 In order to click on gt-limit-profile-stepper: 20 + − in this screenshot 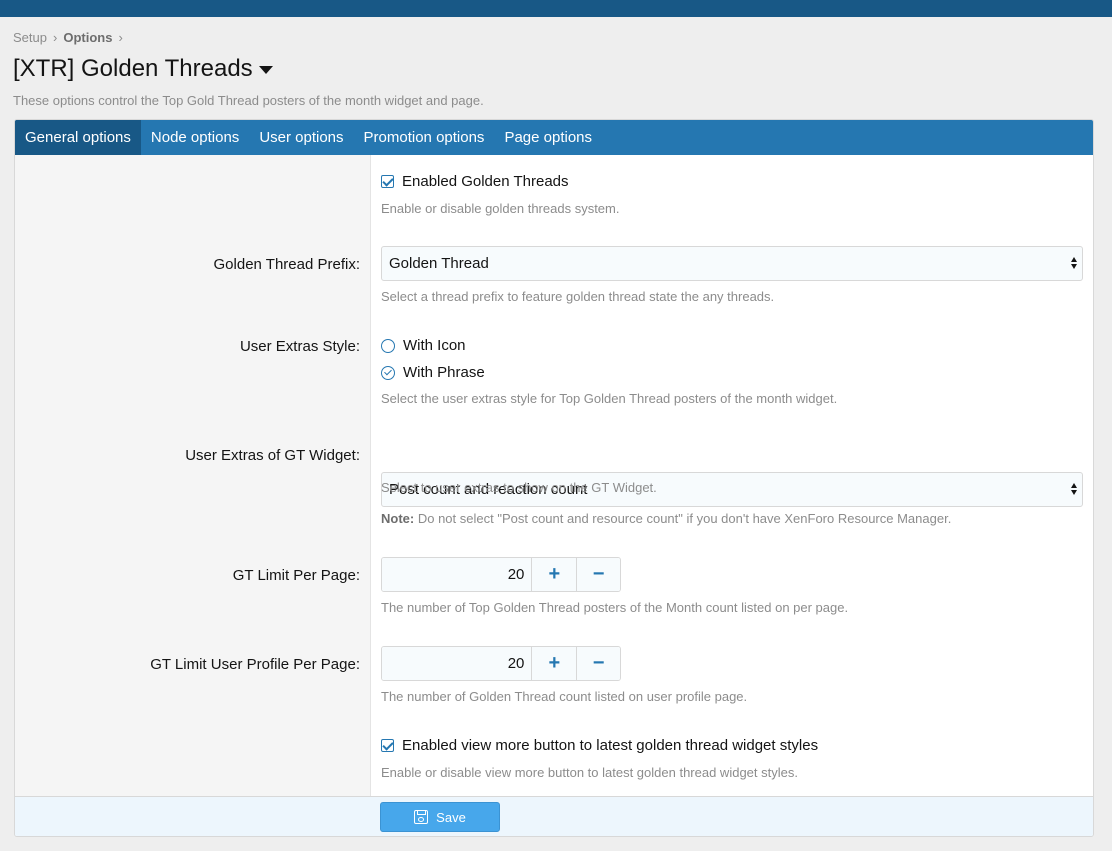, I will do `click(501, 663)`.